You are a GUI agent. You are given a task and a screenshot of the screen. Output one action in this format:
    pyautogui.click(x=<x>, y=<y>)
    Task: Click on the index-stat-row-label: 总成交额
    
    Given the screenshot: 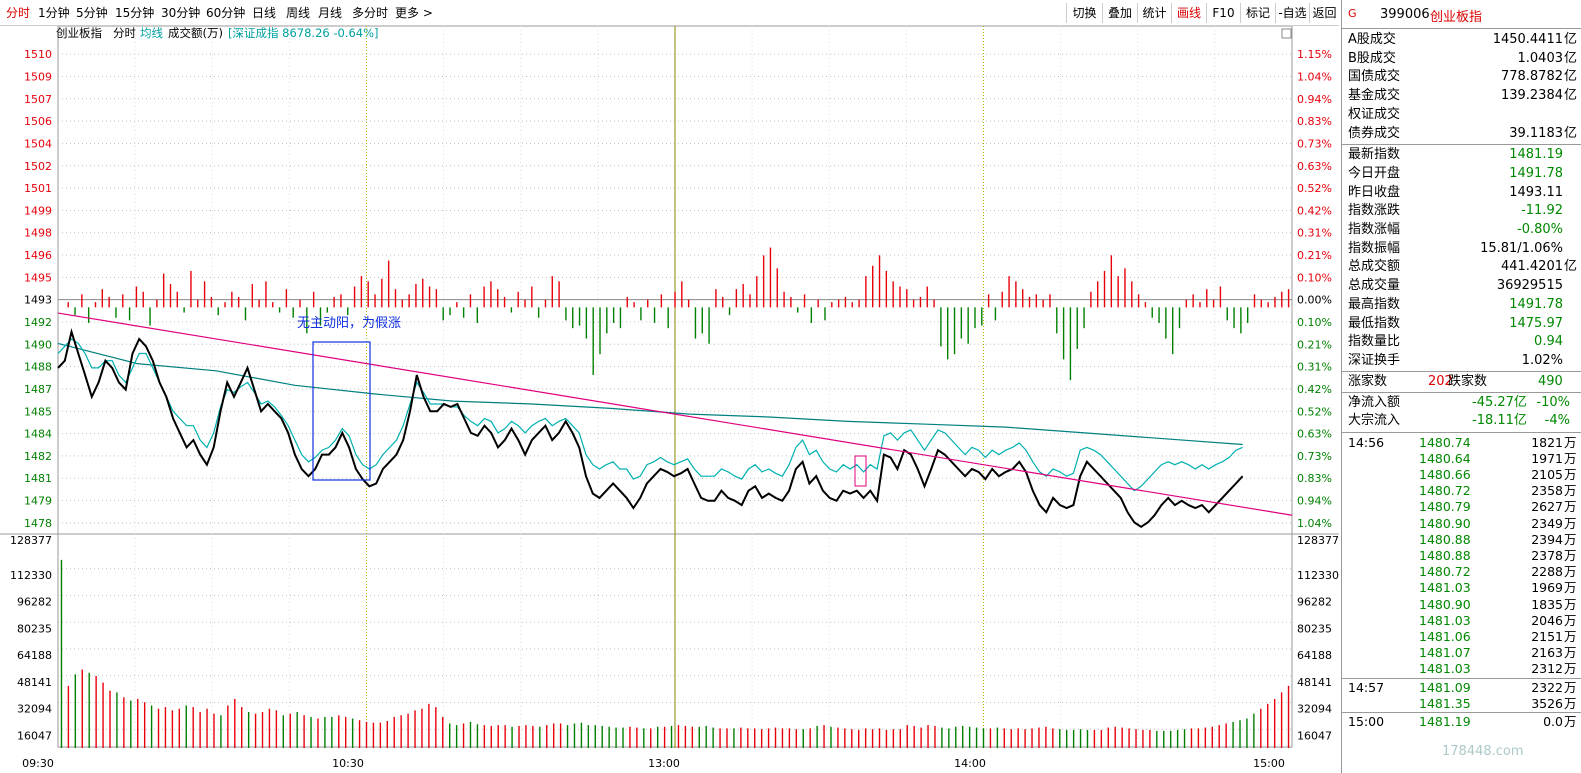 What is the action you would take?
    pyautogui.click(x=1374, y=267)
    